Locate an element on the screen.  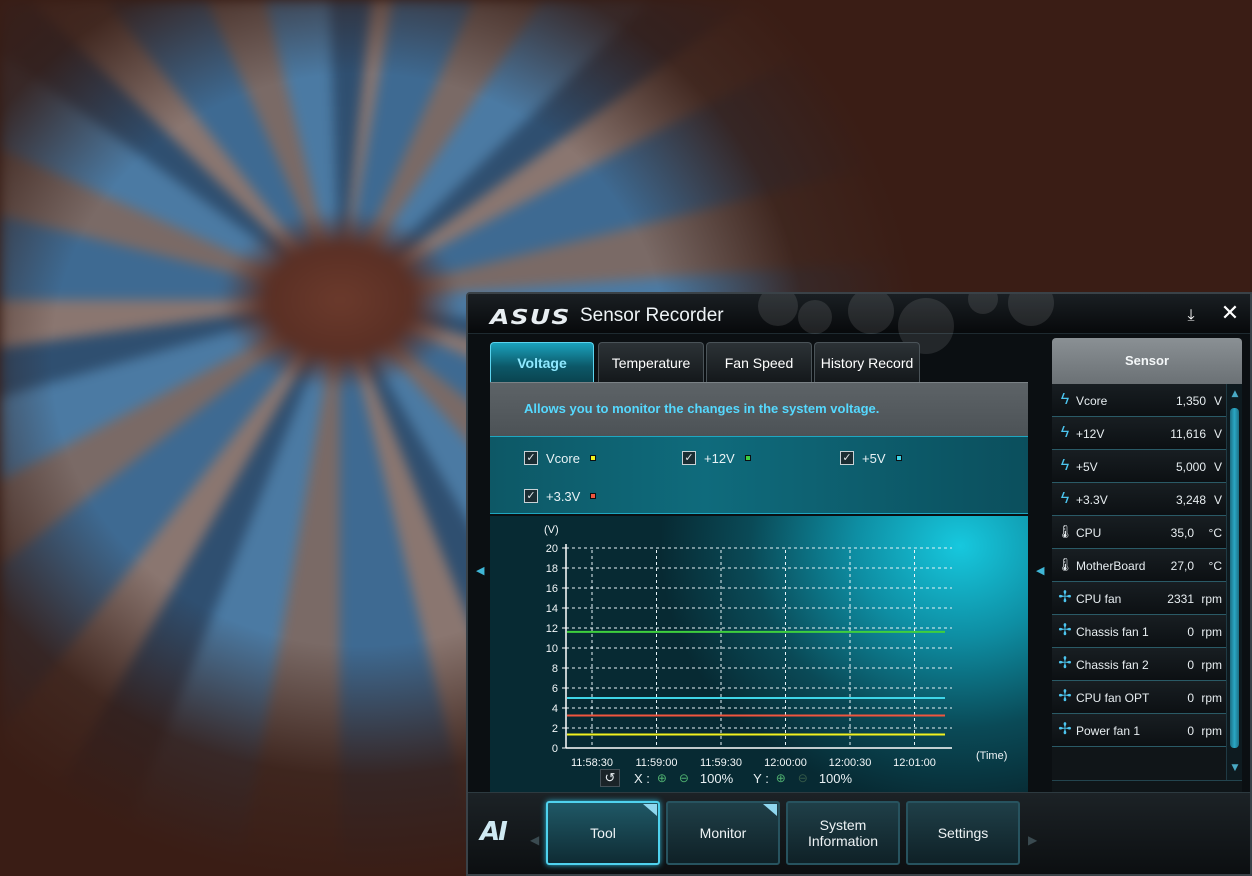
scroll-up-icon: ▲ is located at coordinates (1235, 394).